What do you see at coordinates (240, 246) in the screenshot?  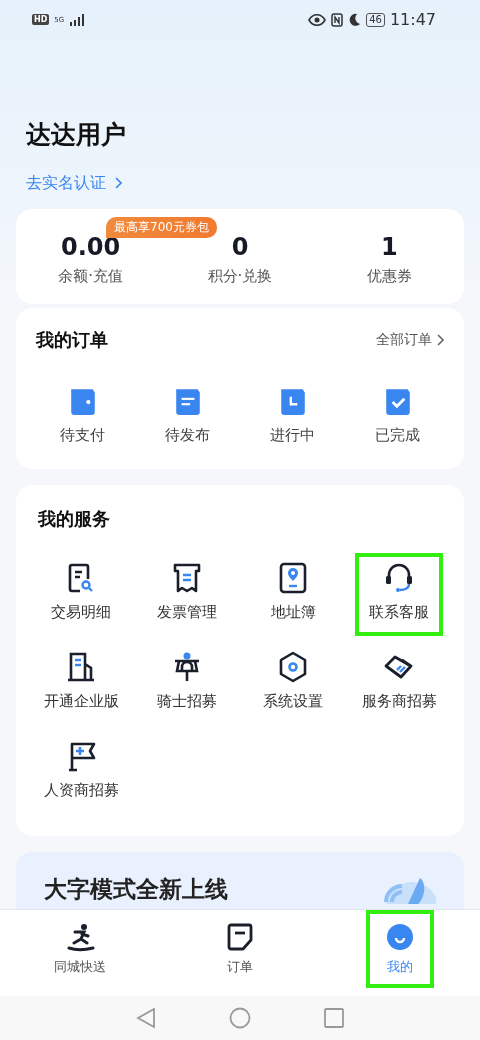 I see `stat-value: 0` at bounding box center [240, 246].